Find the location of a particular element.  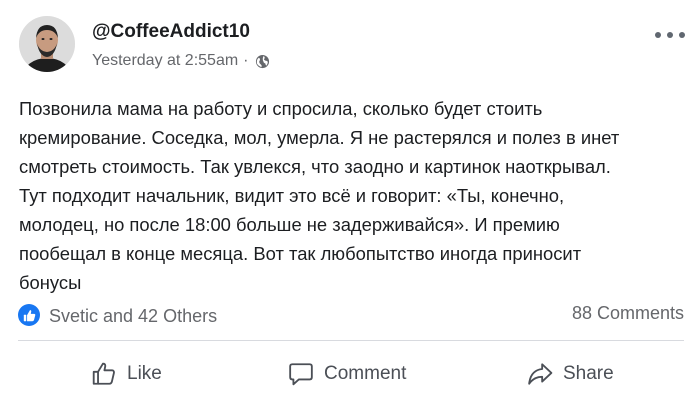

comment-button: Comment is located at coordinates (347, 374).